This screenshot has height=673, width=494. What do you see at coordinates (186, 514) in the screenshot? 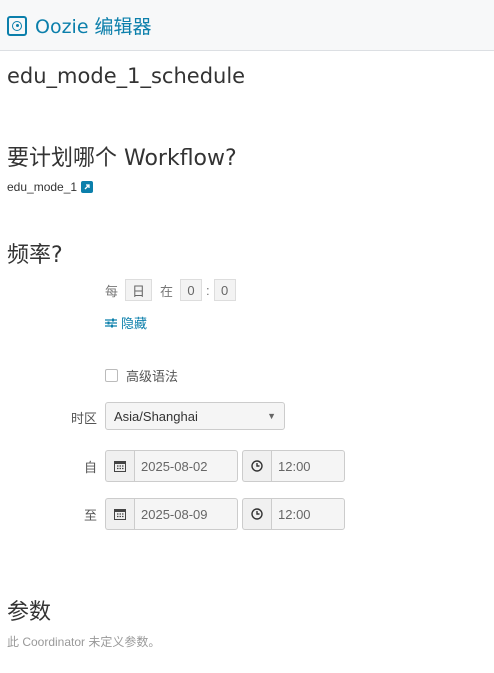
I see `end-date-input: 2025-08-09` at bounding box center [186, 514].